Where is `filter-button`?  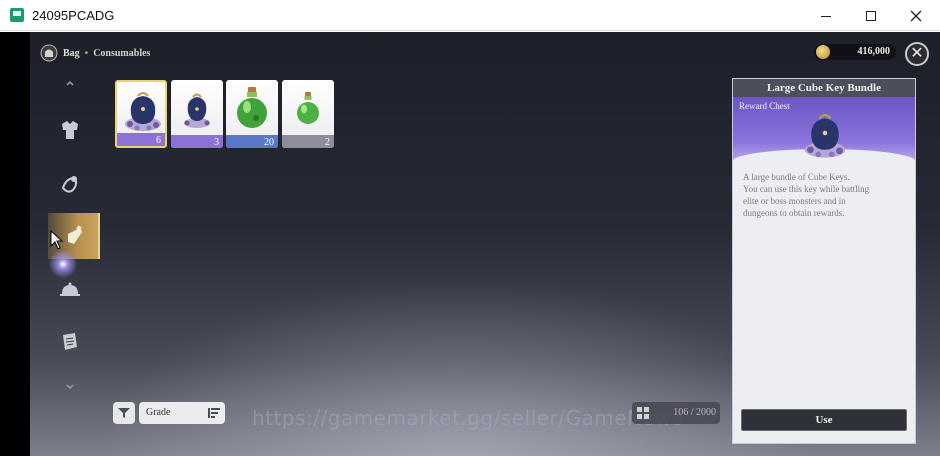 filter-button is located at coordinates (124, 413).